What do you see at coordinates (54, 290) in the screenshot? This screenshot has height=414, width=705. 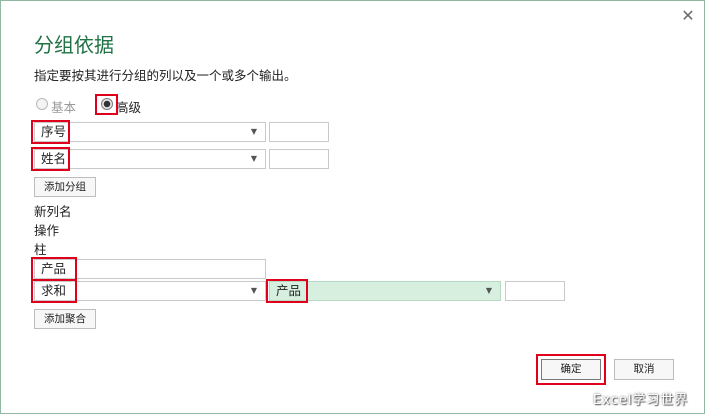 I see `operation-select-value: 求和` at bounding box center [54, 290].